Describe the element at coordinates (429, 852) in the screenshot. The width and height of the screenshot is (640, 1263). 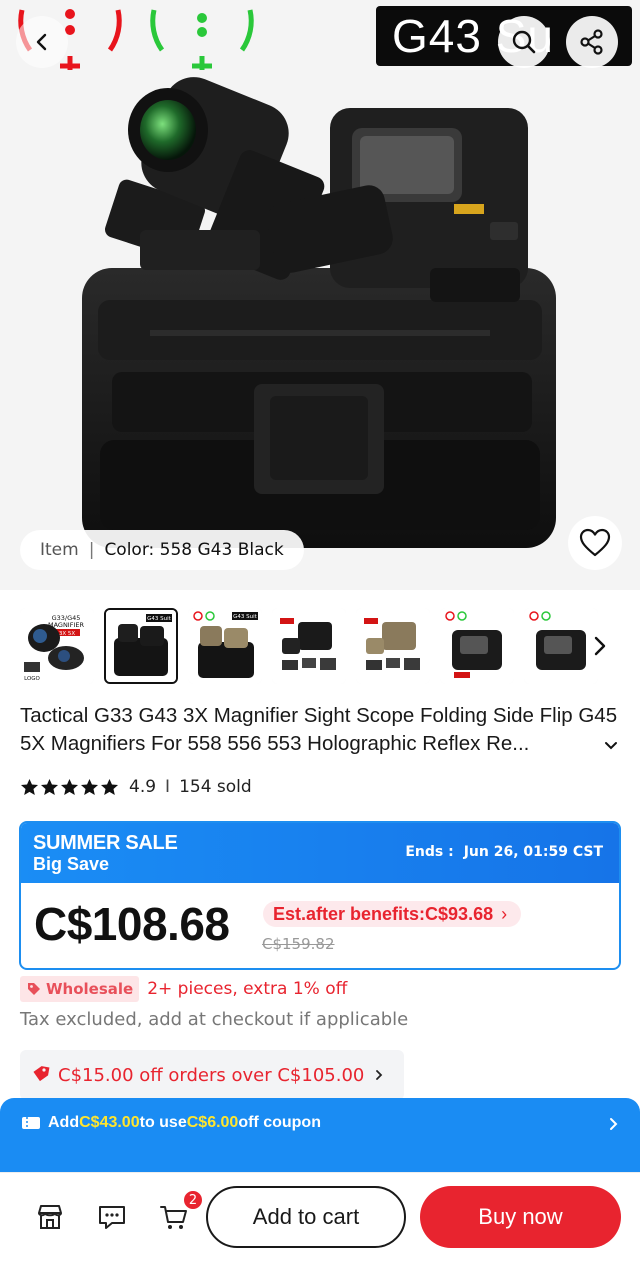
I see `ends-label: Ends :` at that location.